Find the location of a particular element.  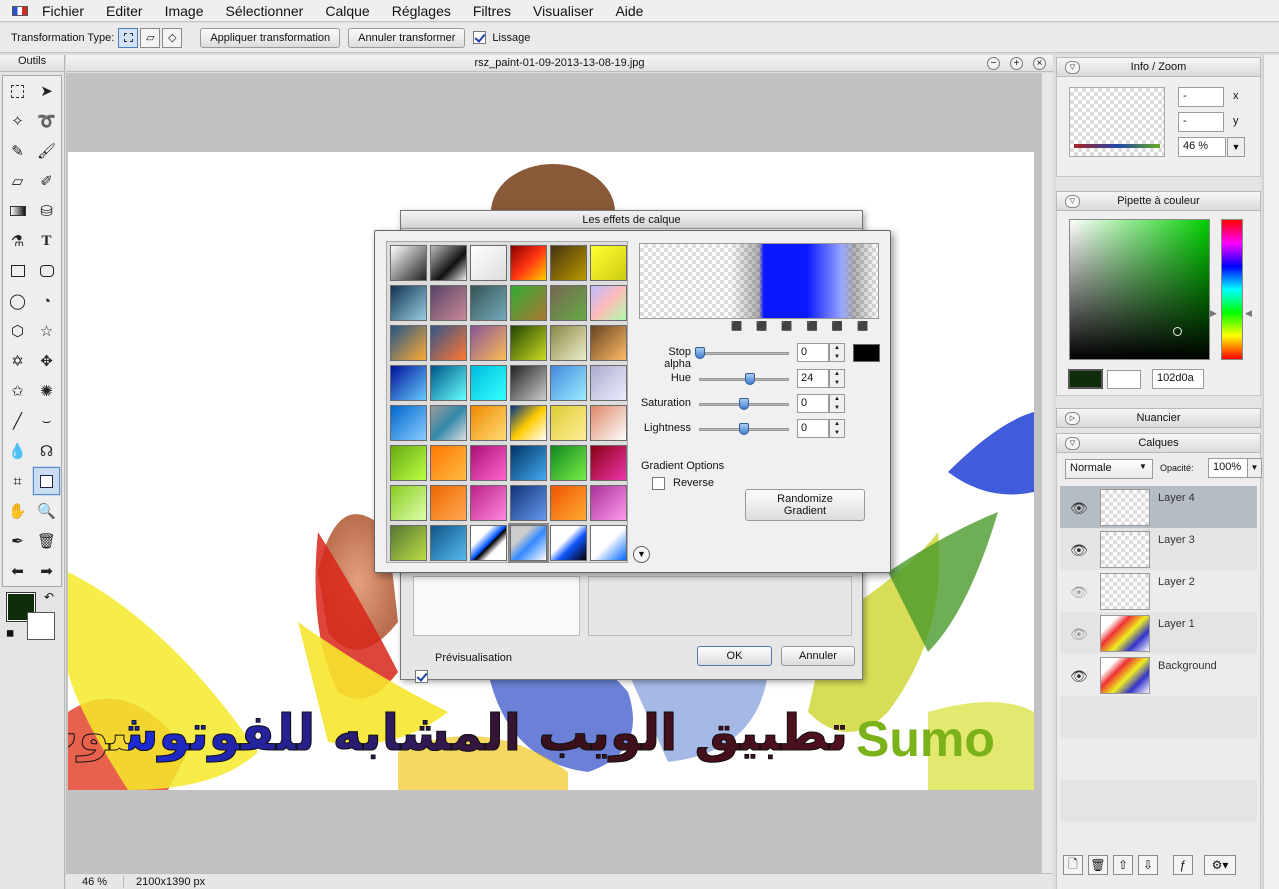

effects-list is located at coordinates (496, 606).